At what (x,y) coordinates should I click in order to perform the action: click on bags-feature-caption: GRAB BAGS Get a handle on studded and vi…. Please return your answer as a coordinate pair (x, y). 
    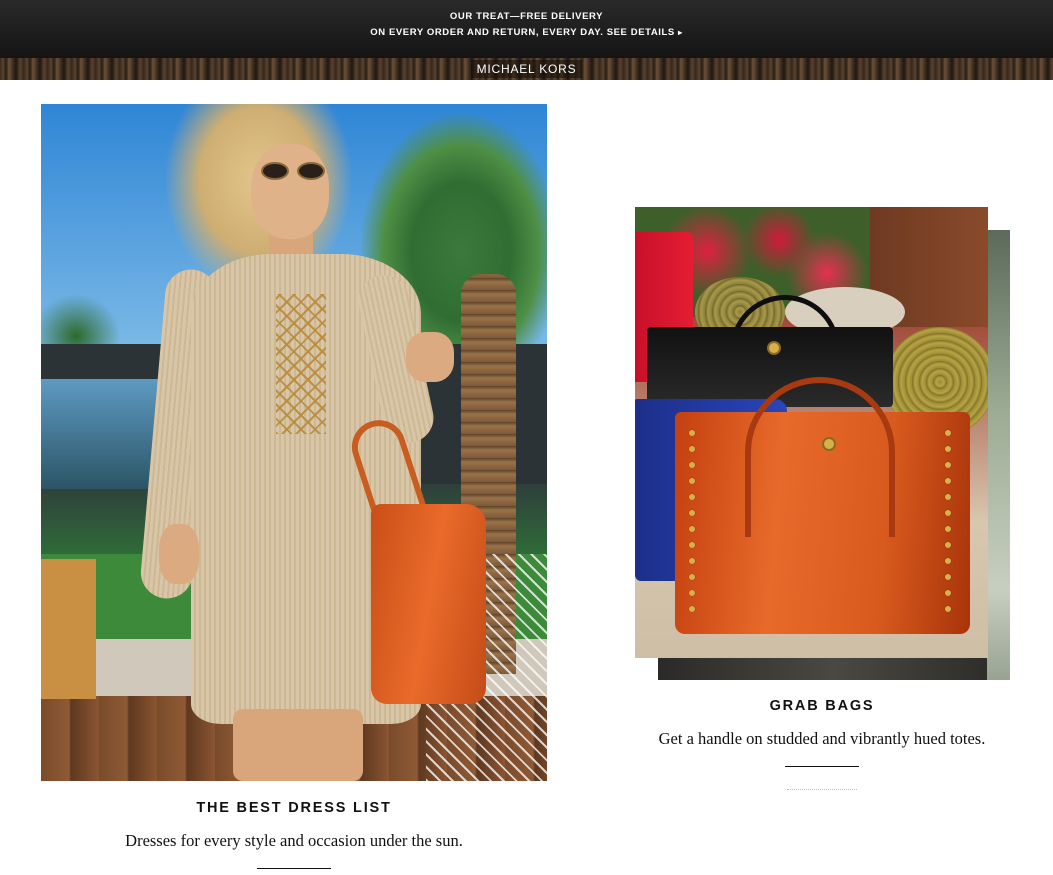
    Looking at the image, I should click on (822, 744).